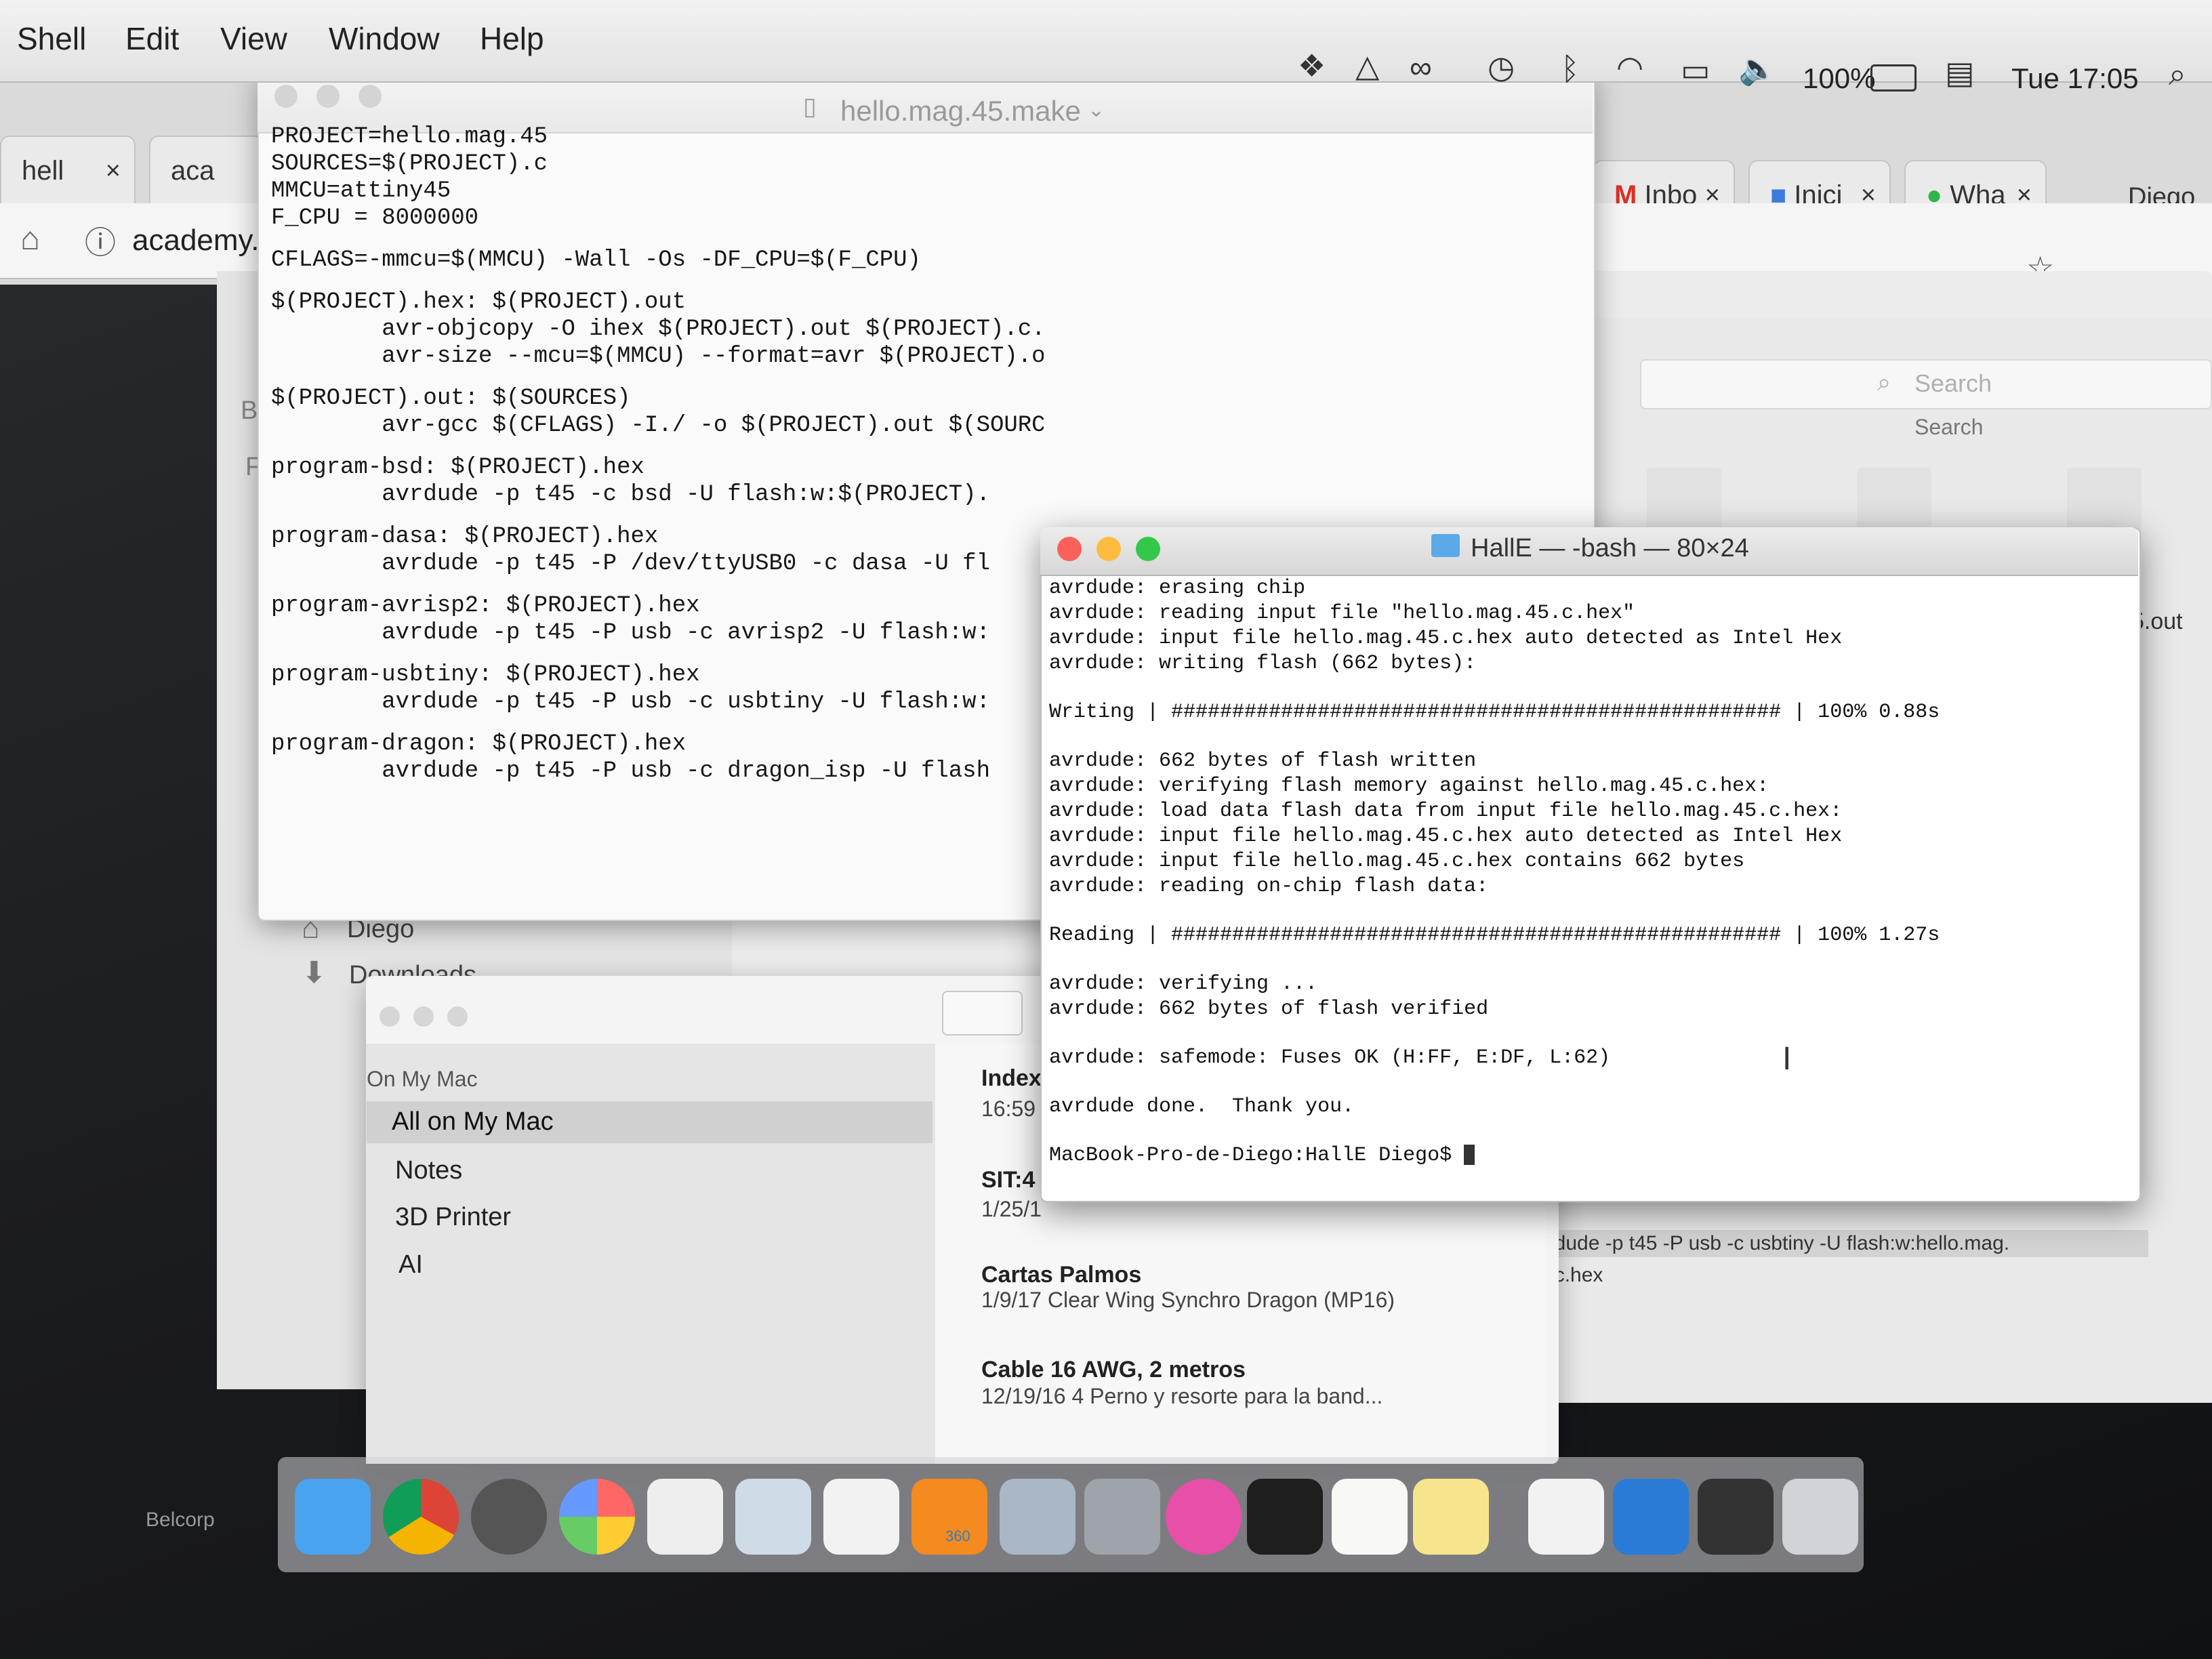  I want to click on tab-label: aca, so click(193, 171).